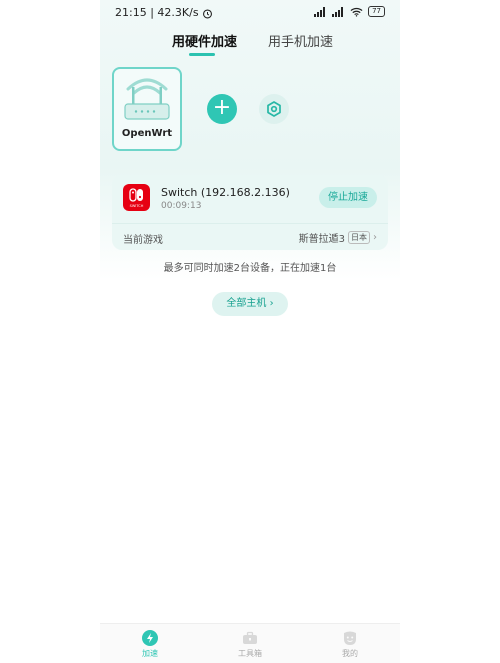 The image size is (500, 663). Describe the element at coordinates (359, 237) in the screenshot. I see `region-badge: 日本` at that location.